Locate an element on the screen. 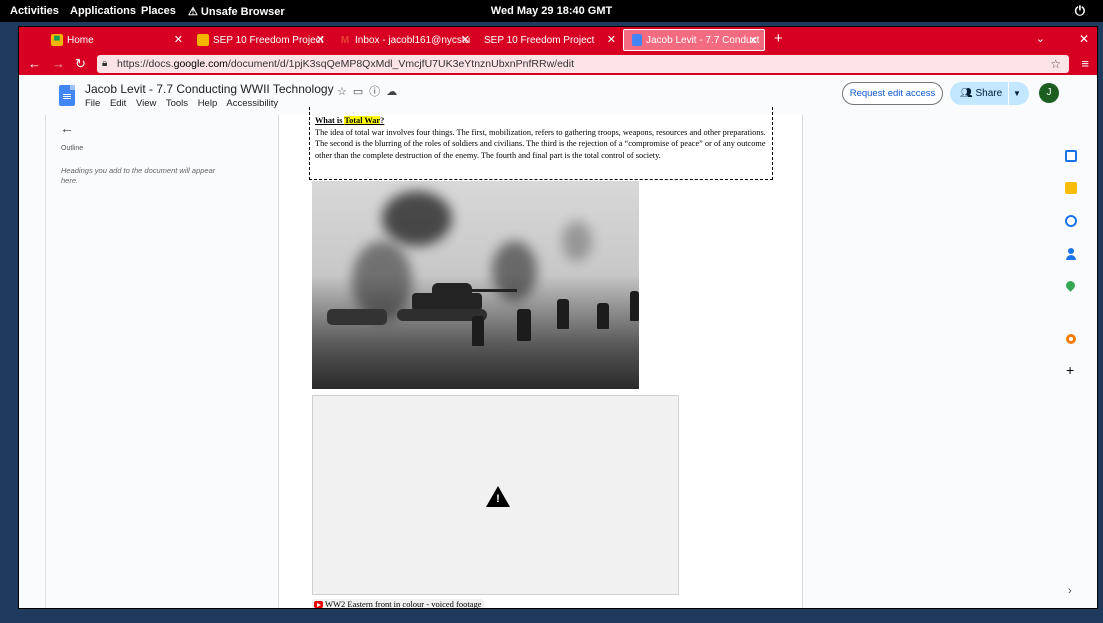  youtube-icon is located at coordinates (318, 604).